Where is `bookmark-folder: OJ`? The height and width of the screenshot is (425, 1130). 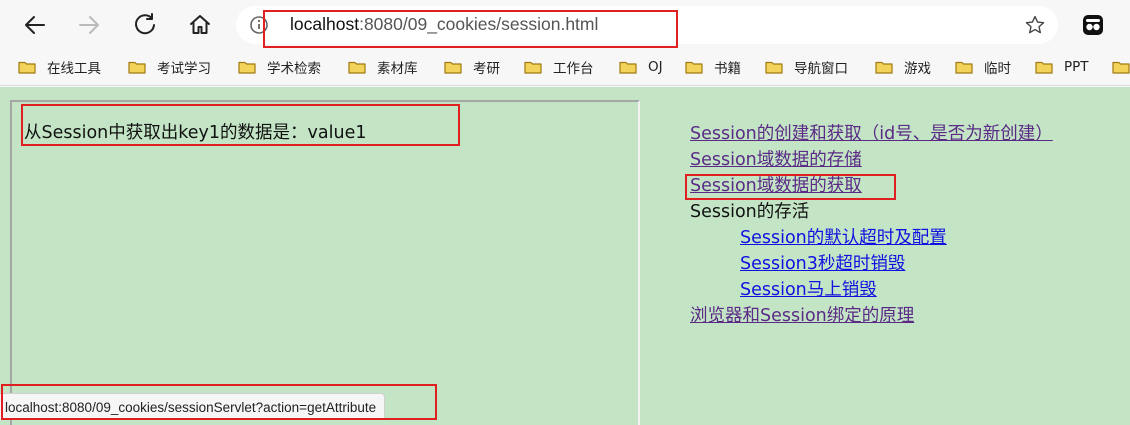
bookmark-folder: OJ is located at coordinates (641, 67).